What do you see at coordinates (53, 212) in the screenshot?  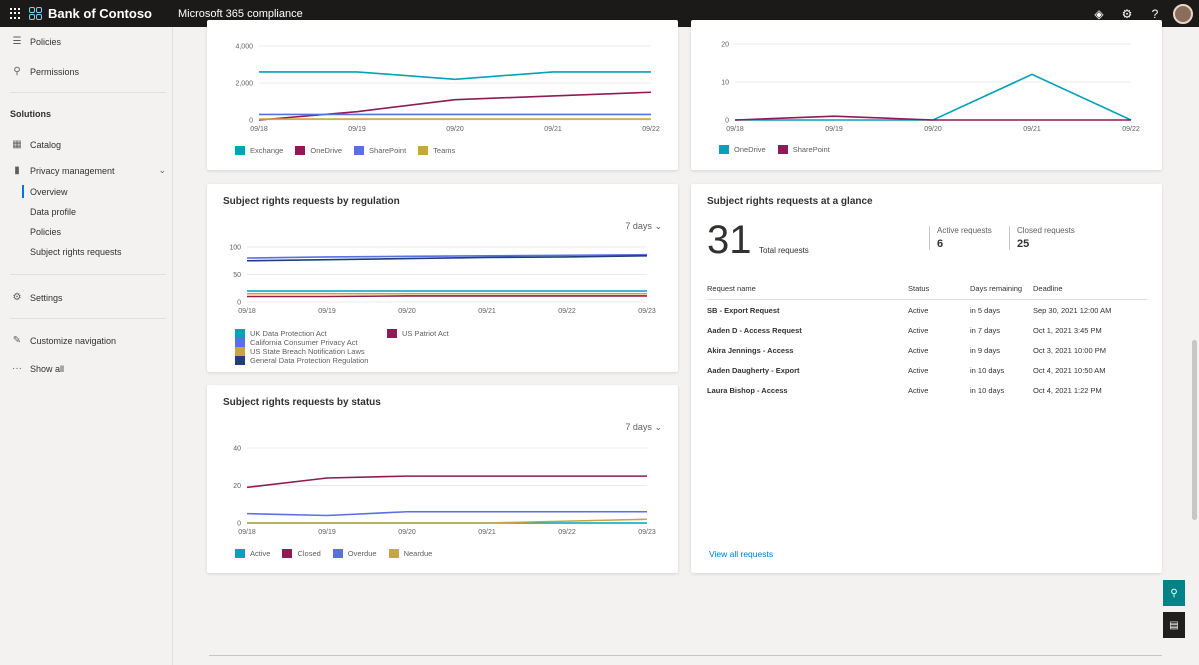 I see `sidebar-item-data-profile: Data profile` at bounding box center [53, 212].